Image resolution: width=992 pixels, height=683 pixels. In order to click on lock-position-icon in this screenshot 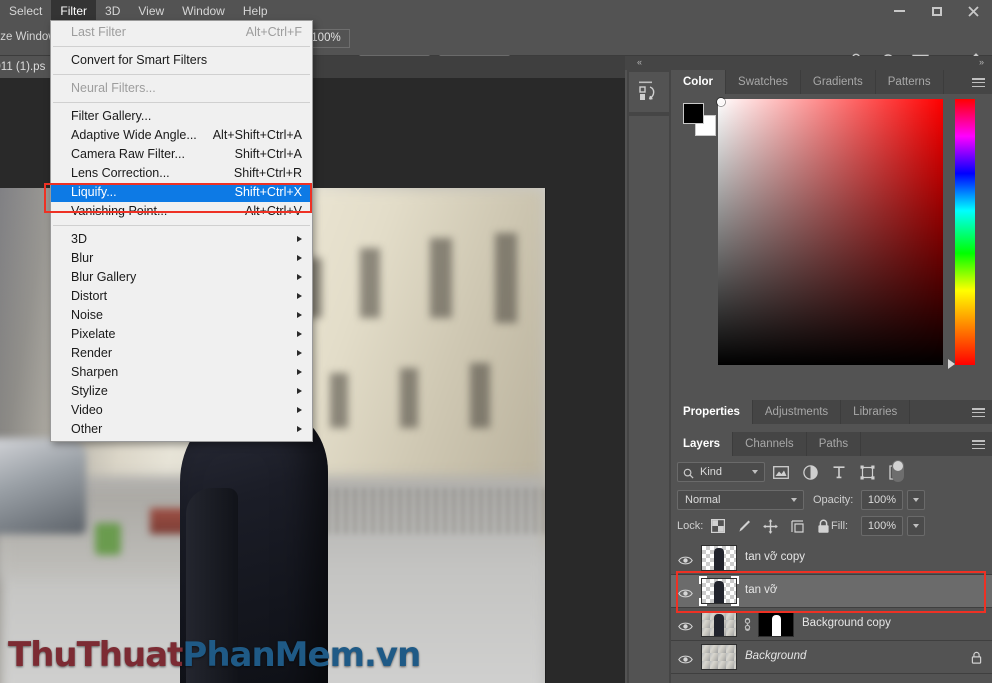, I will do `click(770, 526)`.